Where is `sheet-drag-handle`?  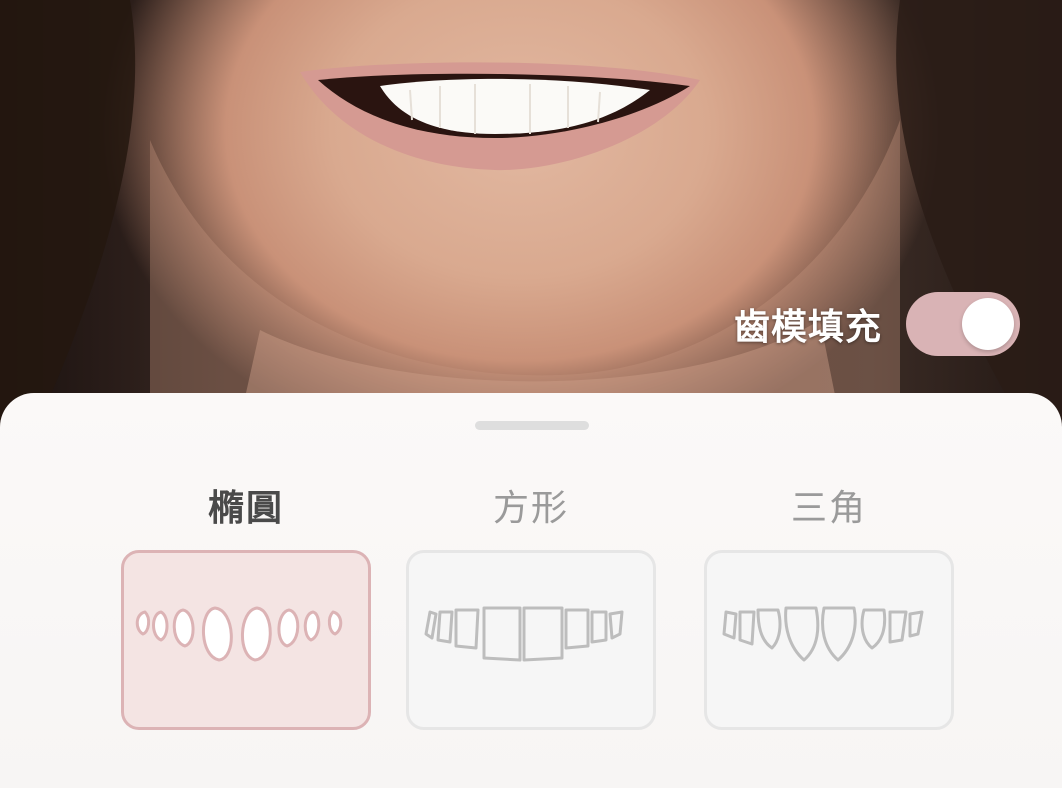 sheet-drag-handle is located at coordinates (532, 425).